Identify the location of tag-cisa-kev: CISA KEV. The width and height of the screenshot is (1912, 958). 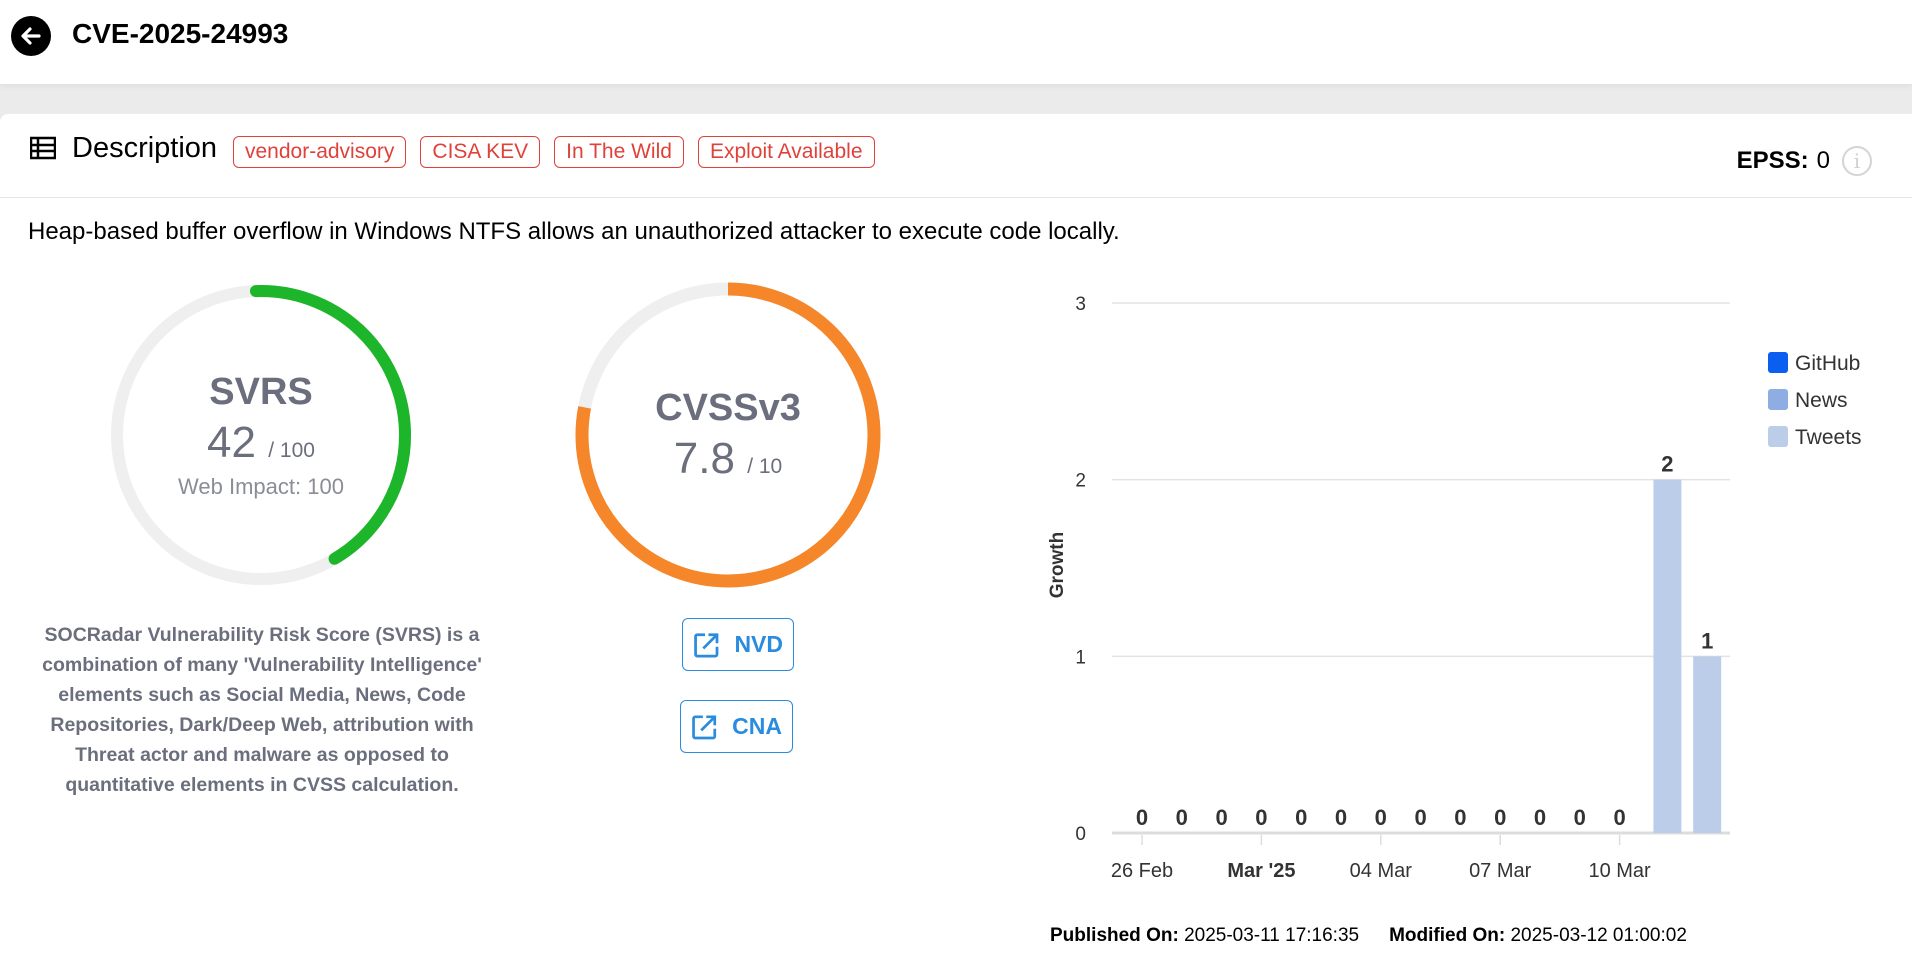
(480, 152).